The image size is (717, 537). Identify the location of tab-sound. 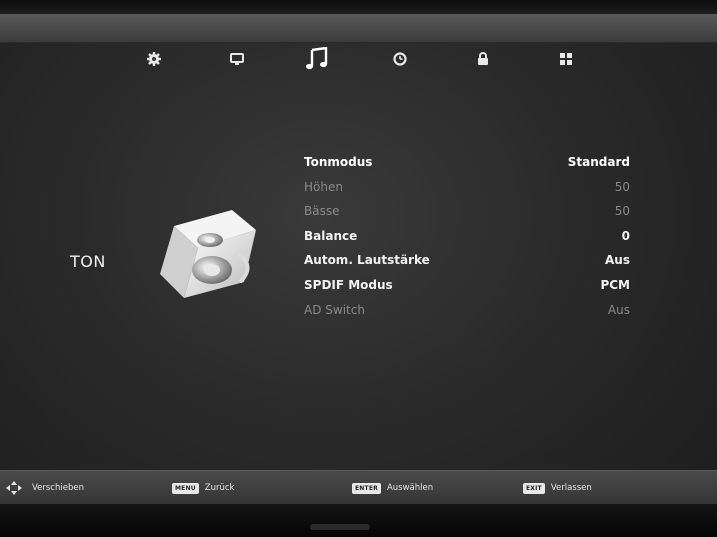
(317, 59).